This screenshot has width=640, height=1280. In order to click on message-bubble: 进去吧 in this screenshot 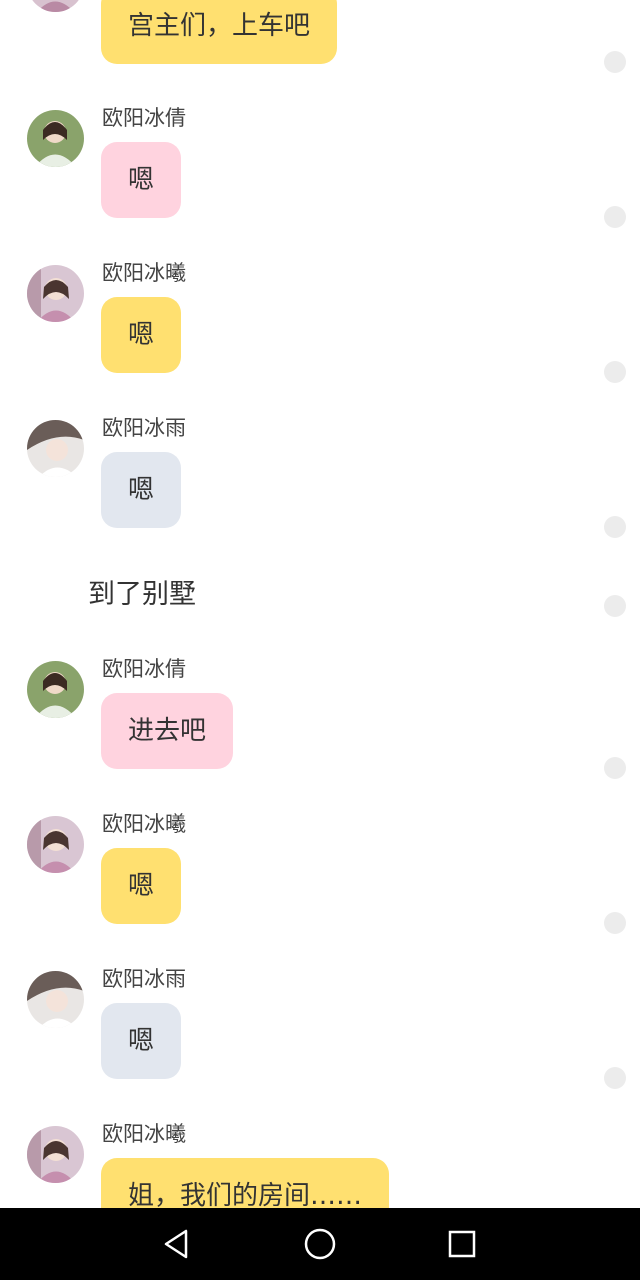, I will do `click(167, 731)`.